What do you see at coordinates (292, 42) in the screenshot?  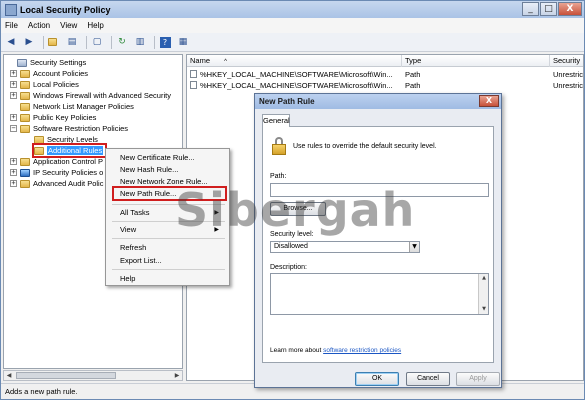 I see `toolbar: ◀ ▶ ▤ ▢ ↻ ▥ ? ▦` at bounding box center [292, 42].